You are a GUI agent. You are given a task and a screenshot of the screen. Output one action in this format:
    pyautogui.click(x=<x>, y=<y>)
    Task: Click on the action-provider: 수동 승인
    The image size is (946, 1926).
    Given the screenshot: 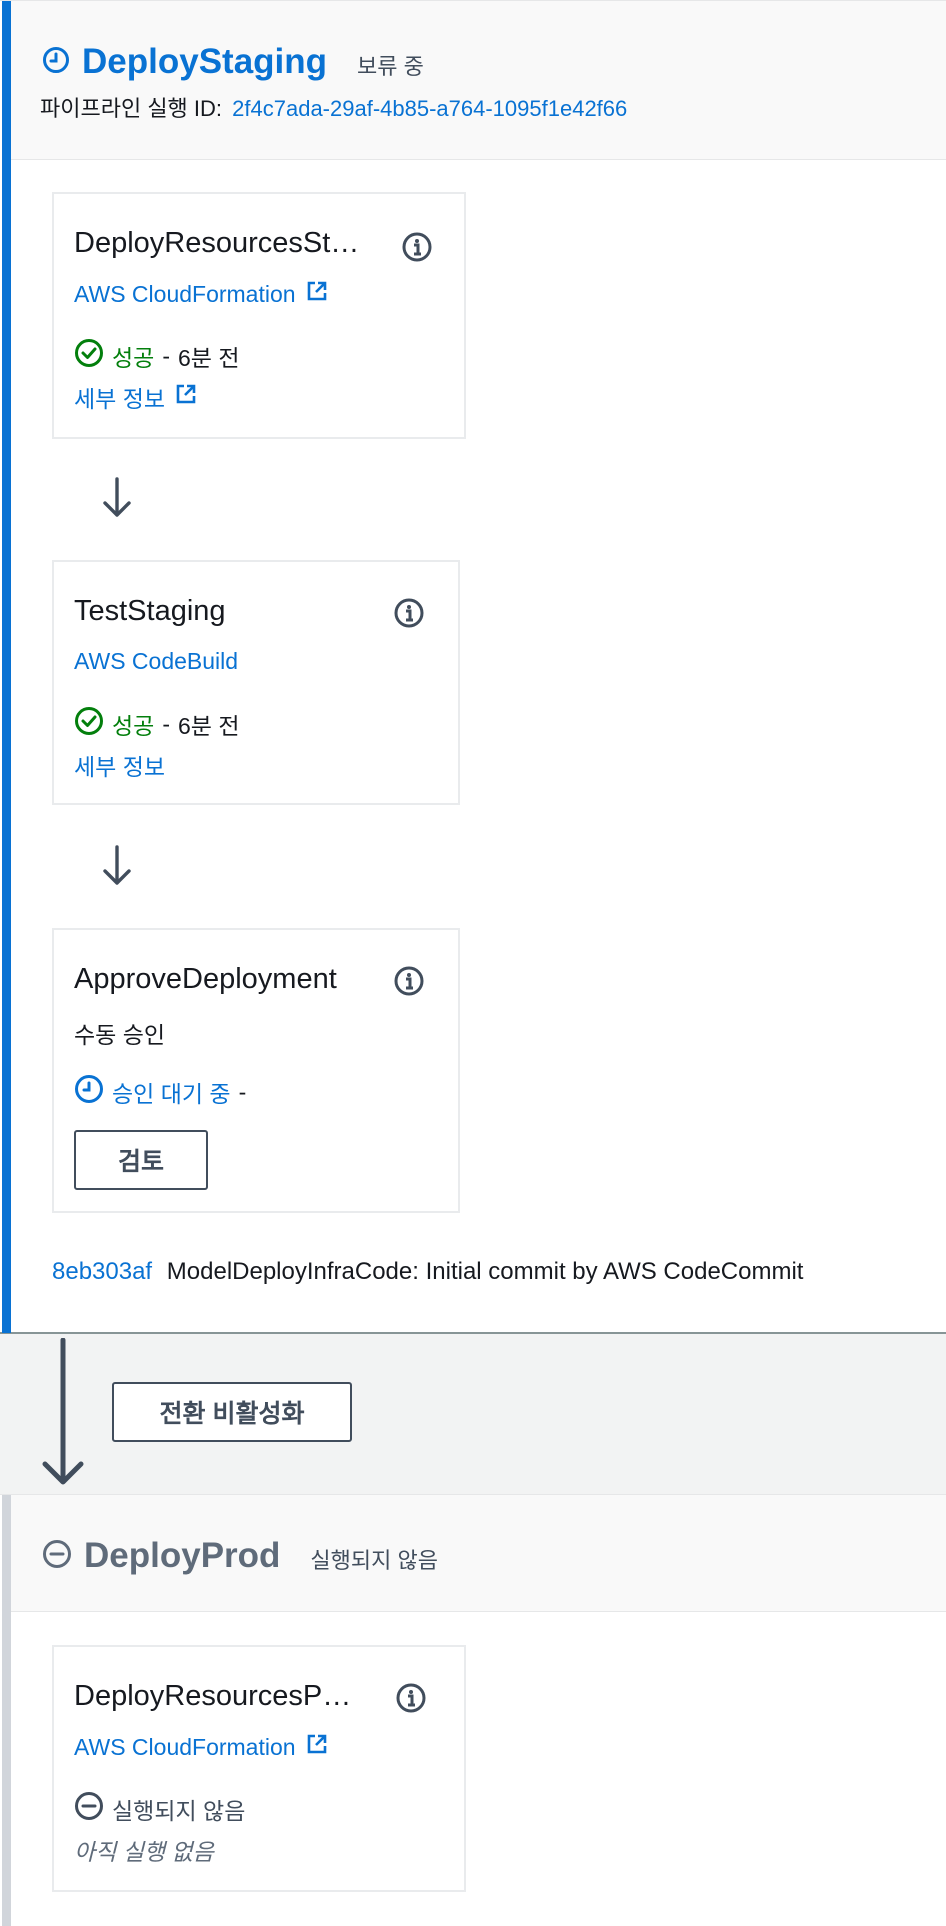 What is the action you would take?
    pyautogui.click(x=120, y=1035)
    